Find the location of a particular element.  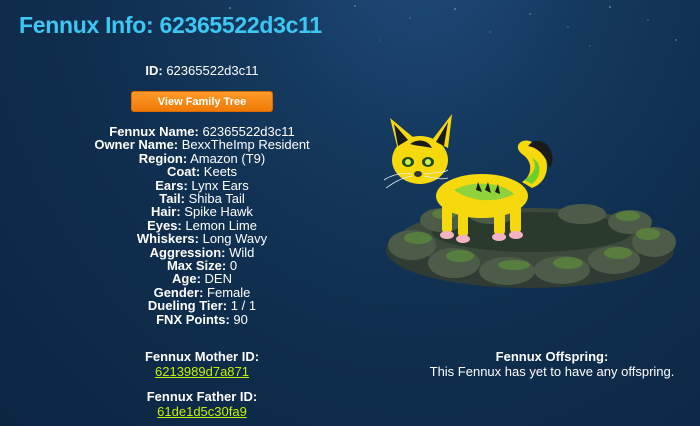

detail-row: Eyes: Lemon Lime is located at coordinates (202, 225).